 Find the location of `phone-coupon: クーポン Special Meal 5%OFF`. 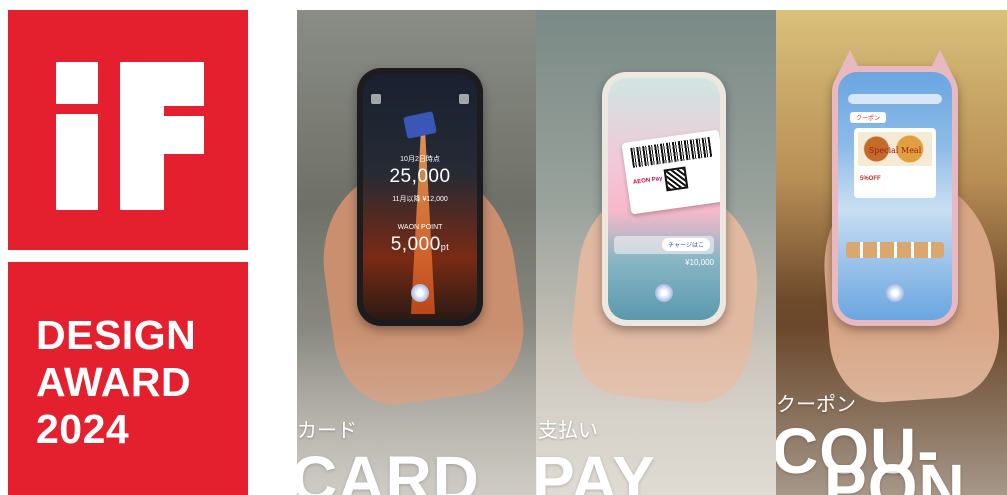

phone-coupon: クーポン Special Meal 5%OFF is located at coordinates (895, 188).